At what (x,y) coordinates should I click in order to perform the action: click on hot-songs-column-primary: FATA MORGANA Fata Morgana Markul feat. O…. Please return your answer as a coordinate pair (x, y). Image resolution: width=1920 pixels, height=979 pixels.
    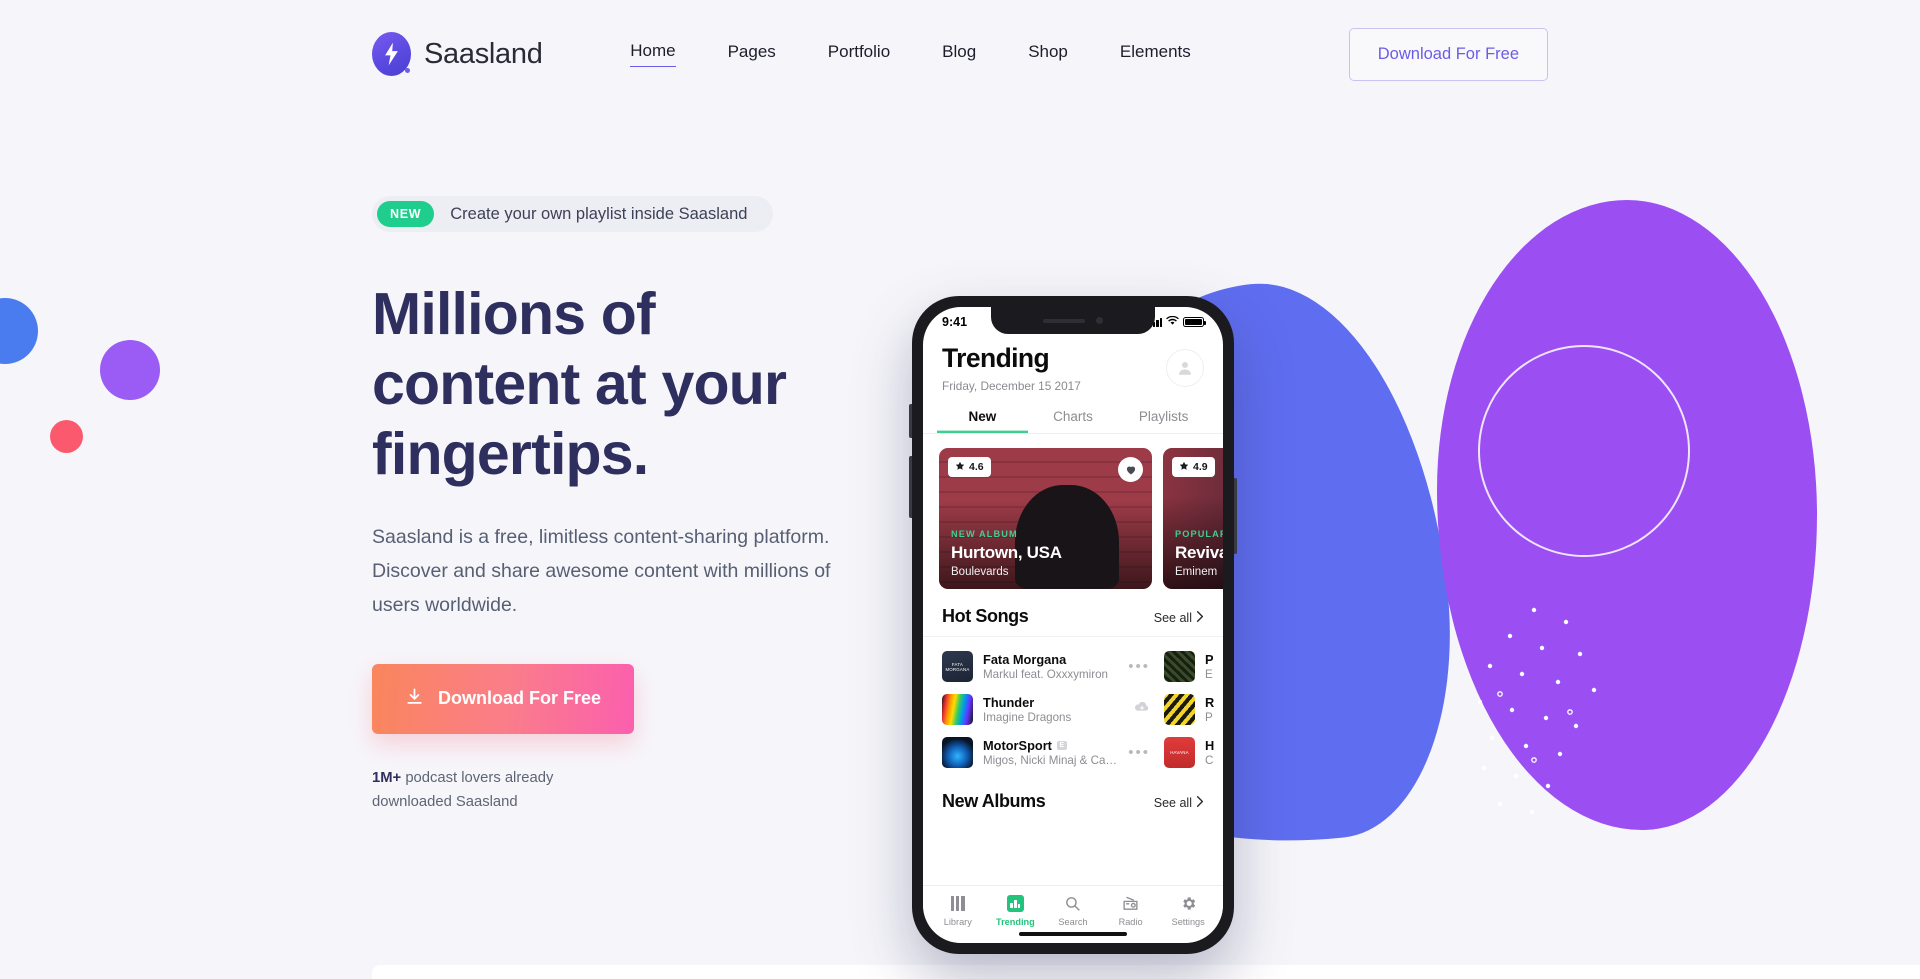
    Looking at the image, I should click on (1046, 709).